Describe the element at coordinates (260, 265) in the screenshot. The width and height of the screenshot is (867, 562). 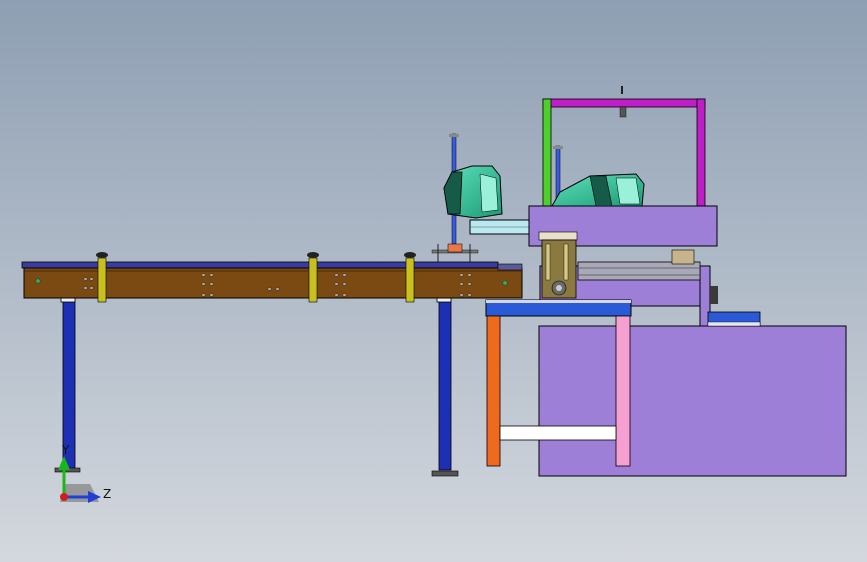
I see `conveyor-belt-top` at that location.